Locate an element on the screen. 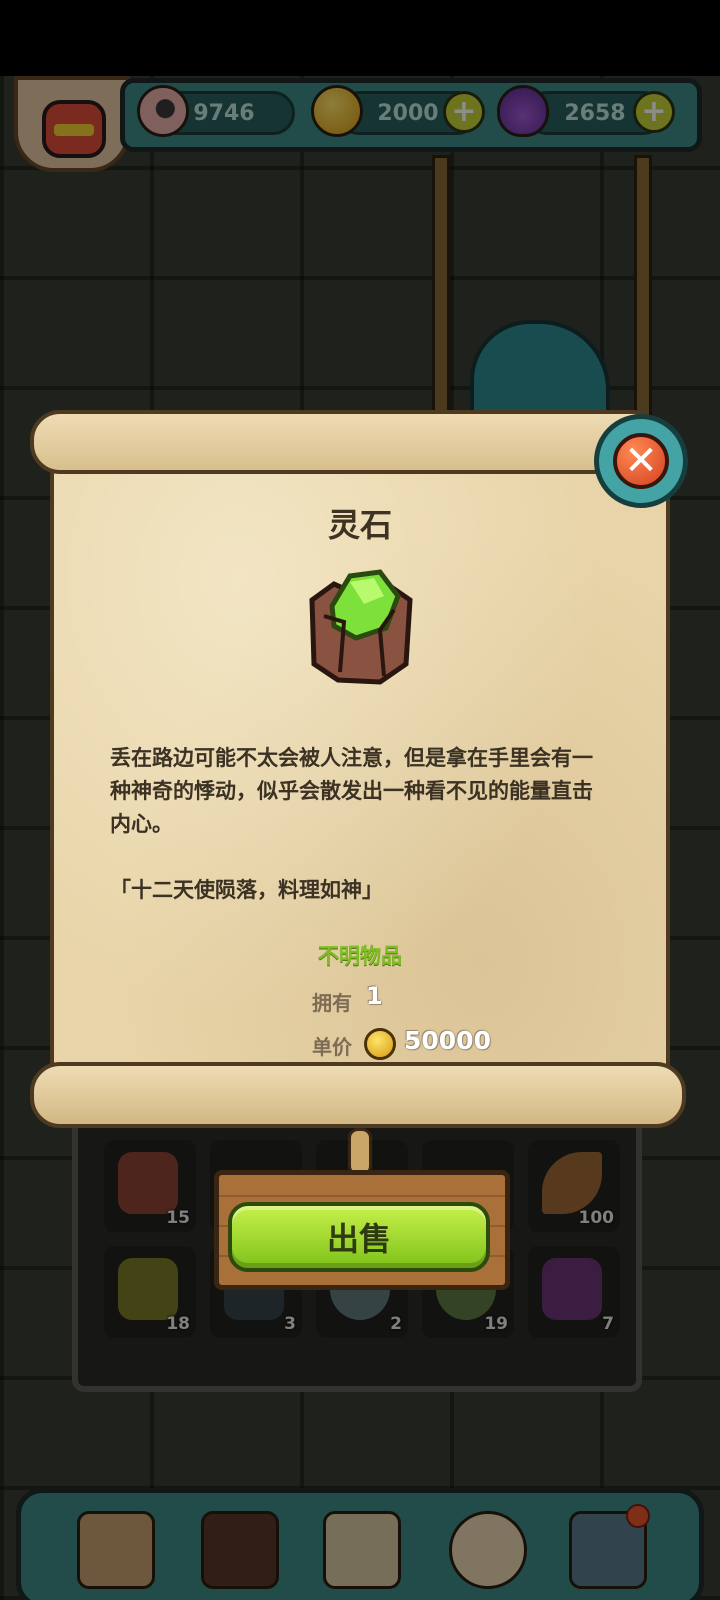 This screenshot has height=1600, width=720. status-bar is located at coordinates (360, 38).